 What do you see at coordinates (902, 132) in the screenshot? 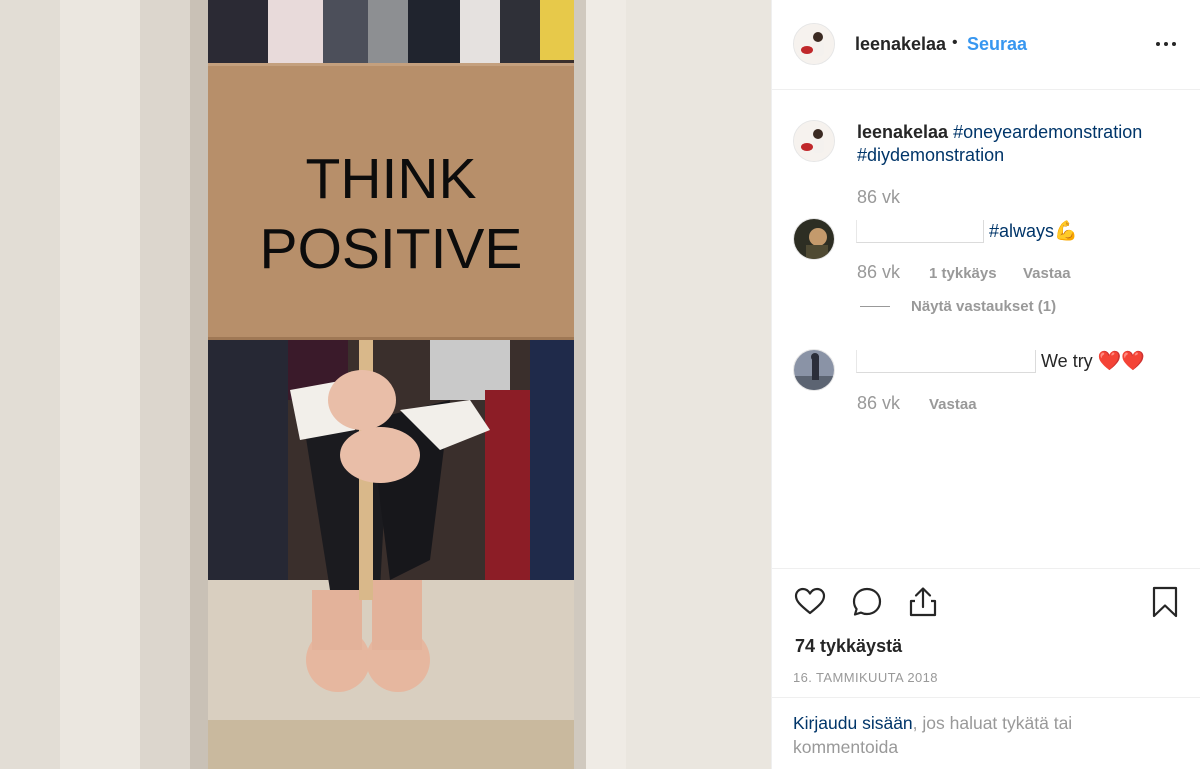
I see `caption-username: leenakelaa` at bounding box center [902, 132].